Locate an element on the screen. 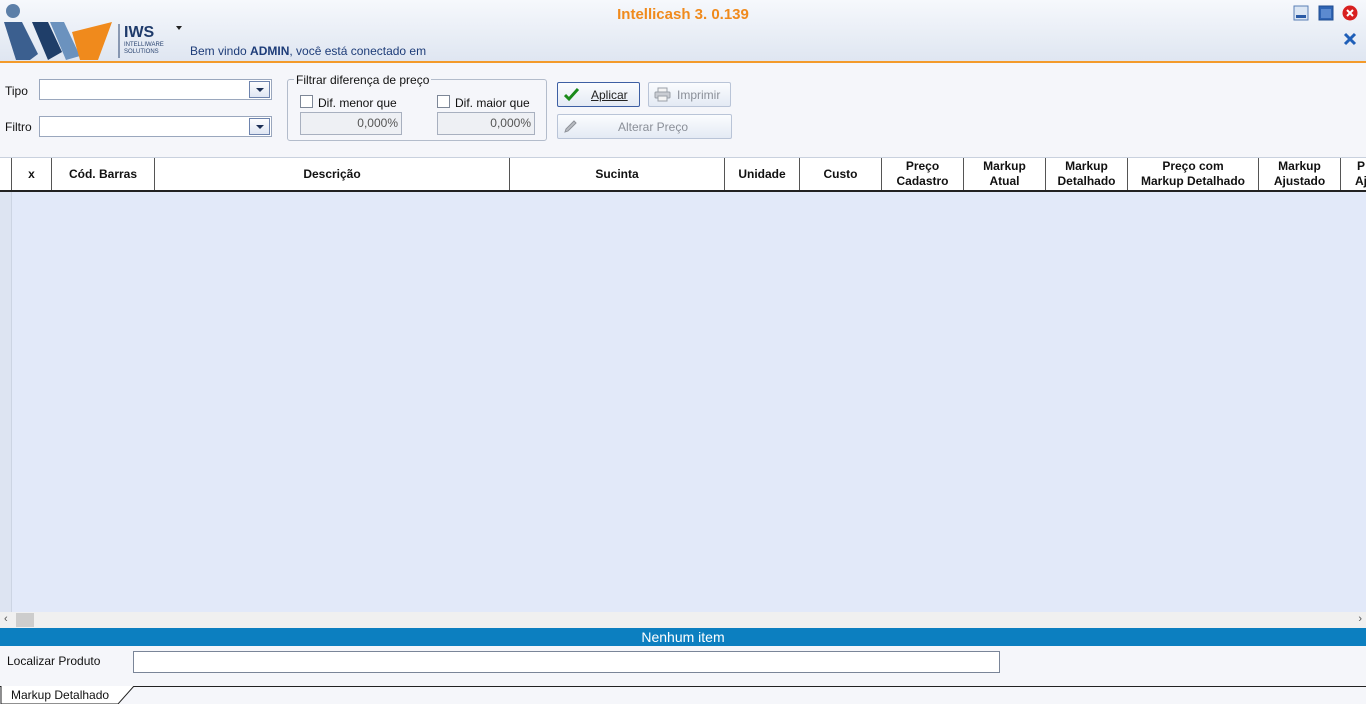 The width and height of the screenshot is (1366, 704). logo-subtitle-line2: SOLUTIONS is located at coordinates (141, 52).